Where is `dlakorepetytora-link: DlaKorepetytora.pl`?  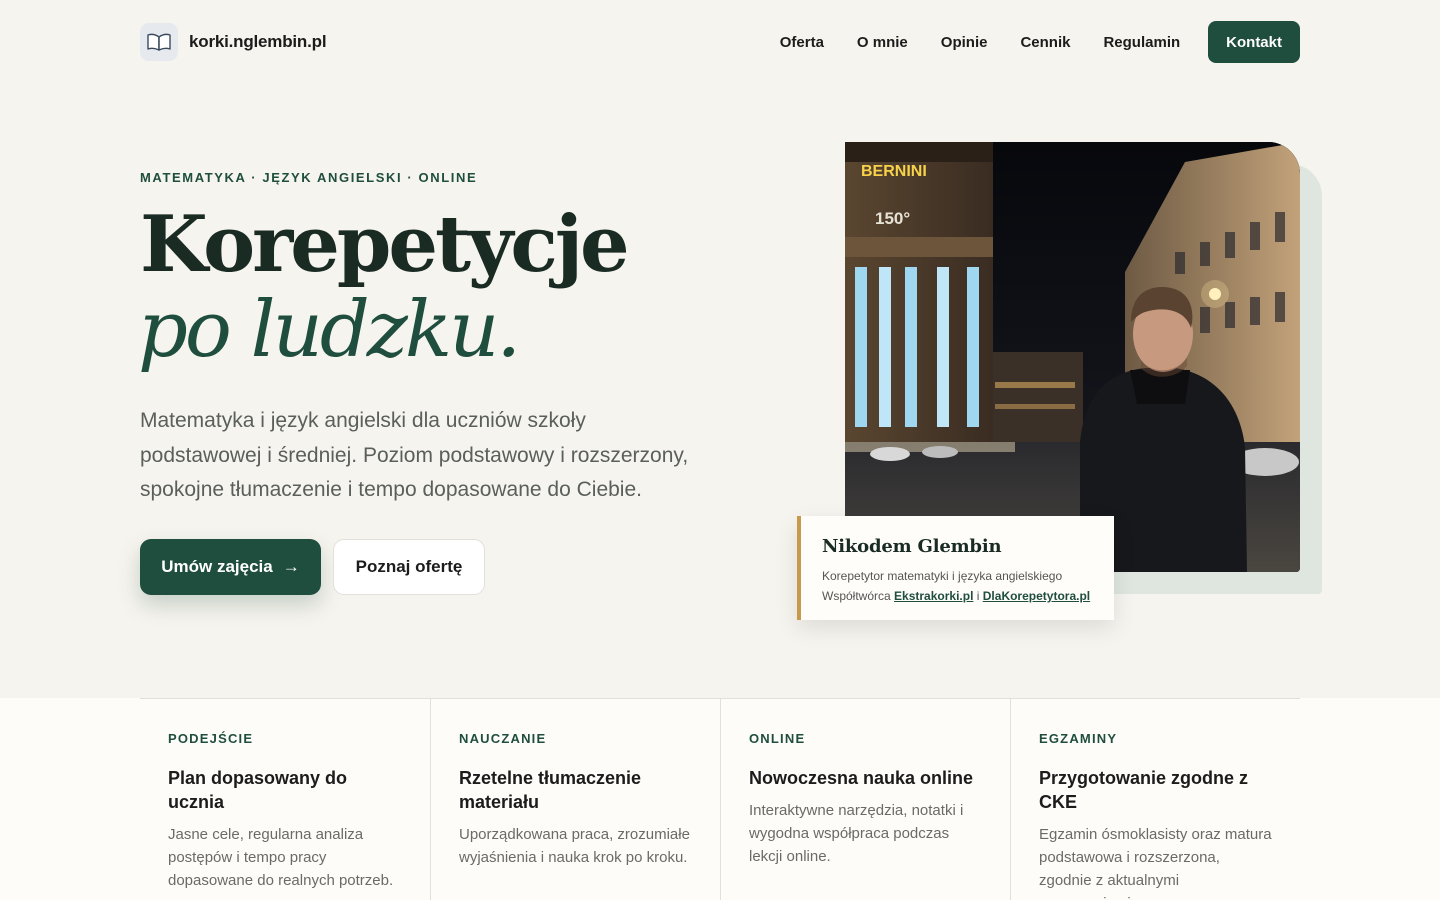 dlakorepetytora-link: DlaKorepetytora.pl is located at coordinates (1036, 596).